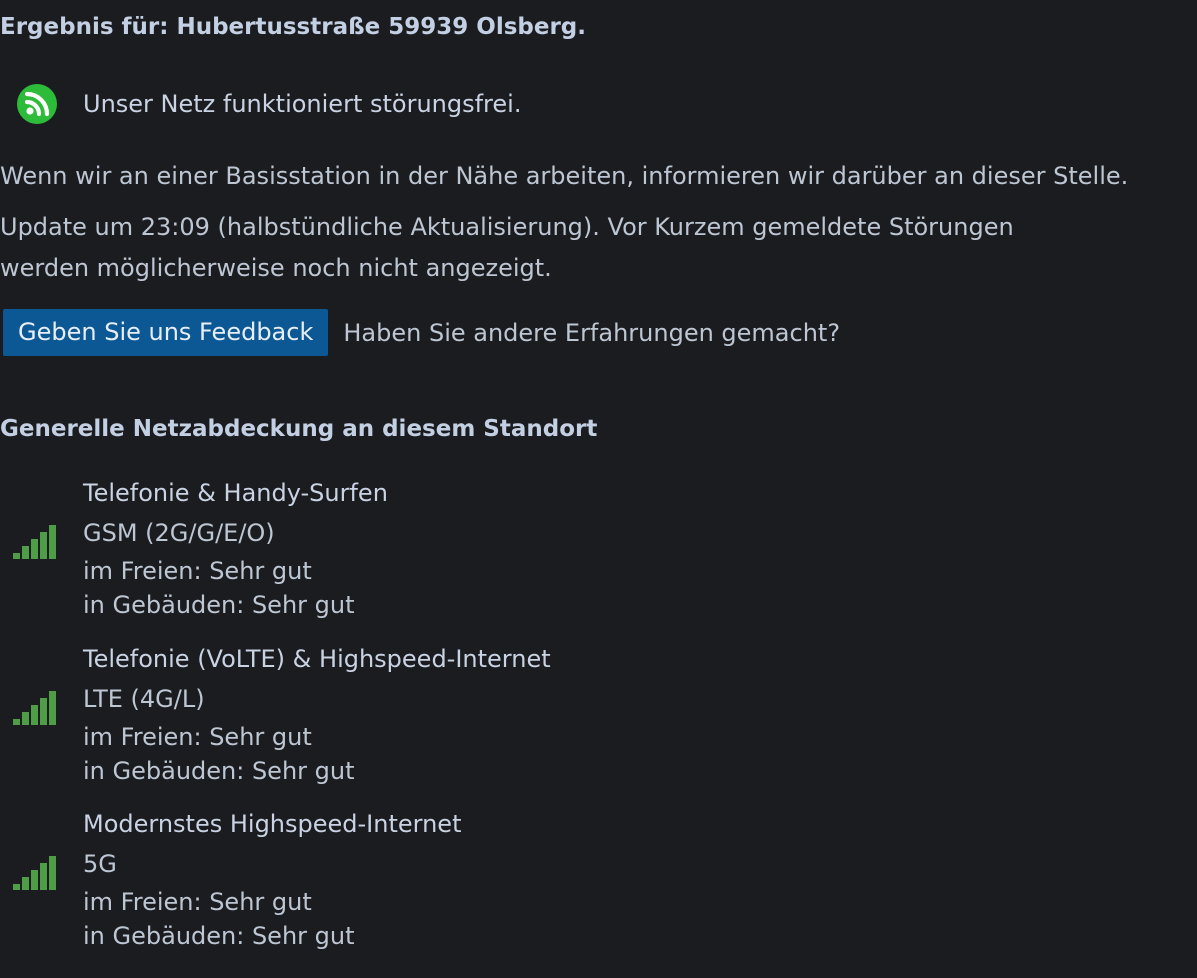 This screenshot has width=1197, height=978. What do you see at coordinates (302, 104) in the screenshot?
I see `network-status-text: Unser Netz funktioniert störungsfrei.` at bounding box center [302, 104].